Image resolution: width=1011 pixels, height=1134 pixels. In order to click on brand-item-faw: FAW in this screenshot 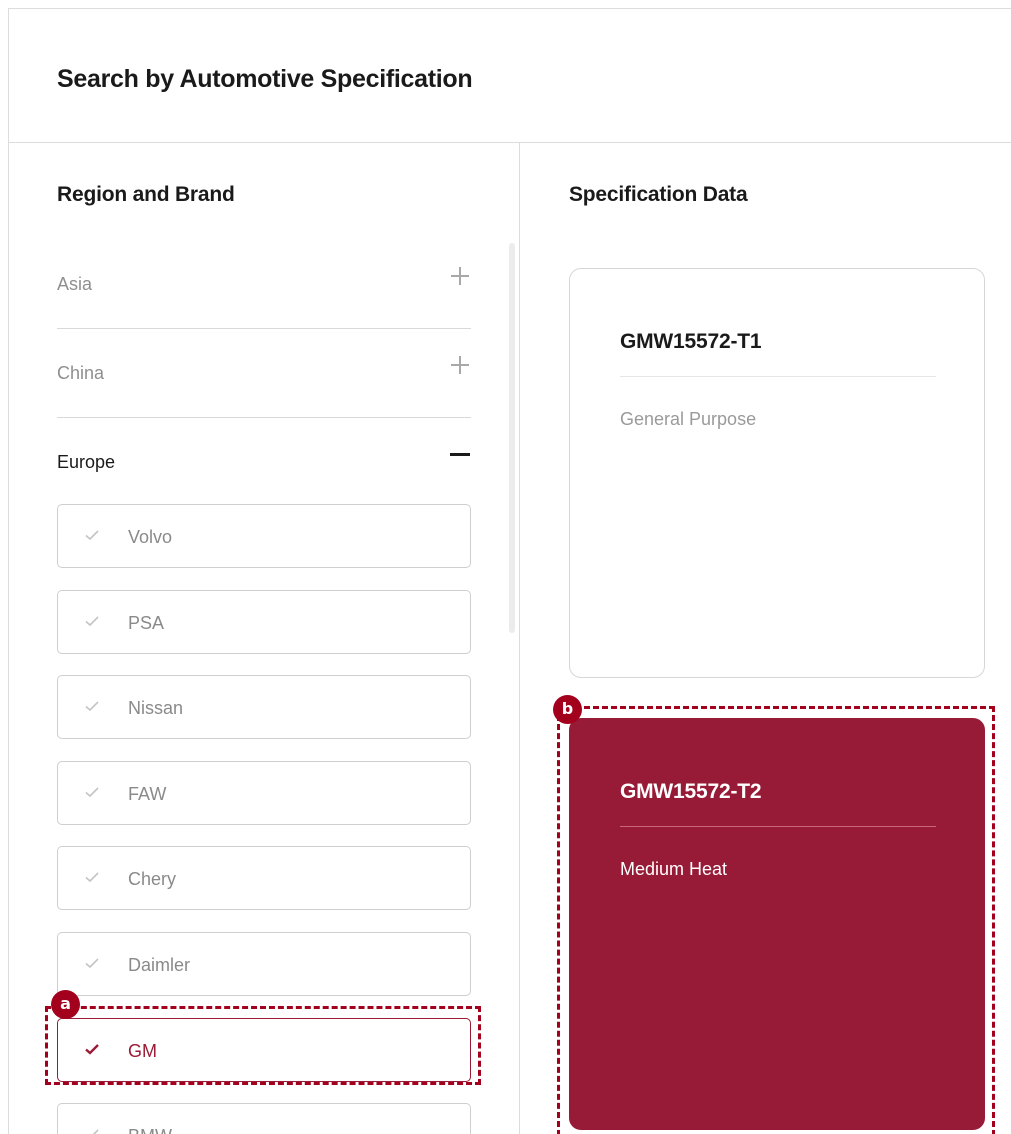, I will do `click(264, 793)`.